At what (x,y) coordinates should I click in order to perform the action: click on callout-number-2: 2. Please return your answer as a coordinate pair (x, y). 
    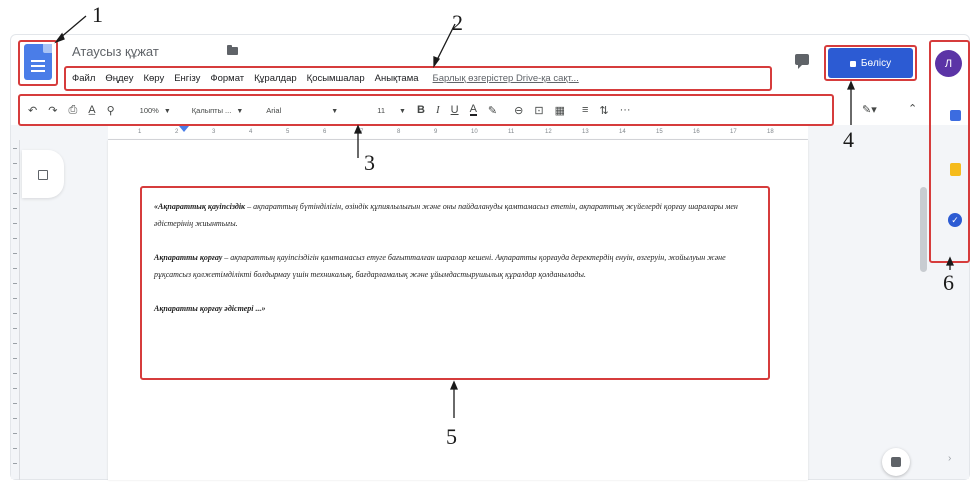
    Looking at the image, I should click on (457, 22).